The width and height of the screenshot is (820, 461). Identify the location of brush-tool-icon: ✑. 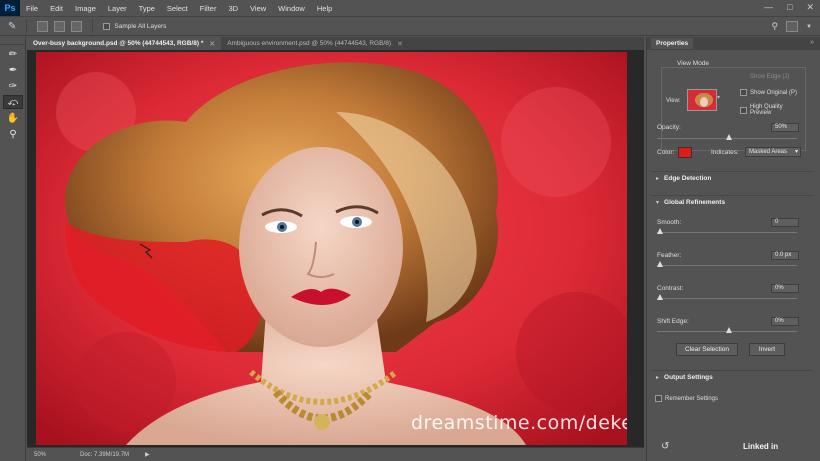
(13, 86).